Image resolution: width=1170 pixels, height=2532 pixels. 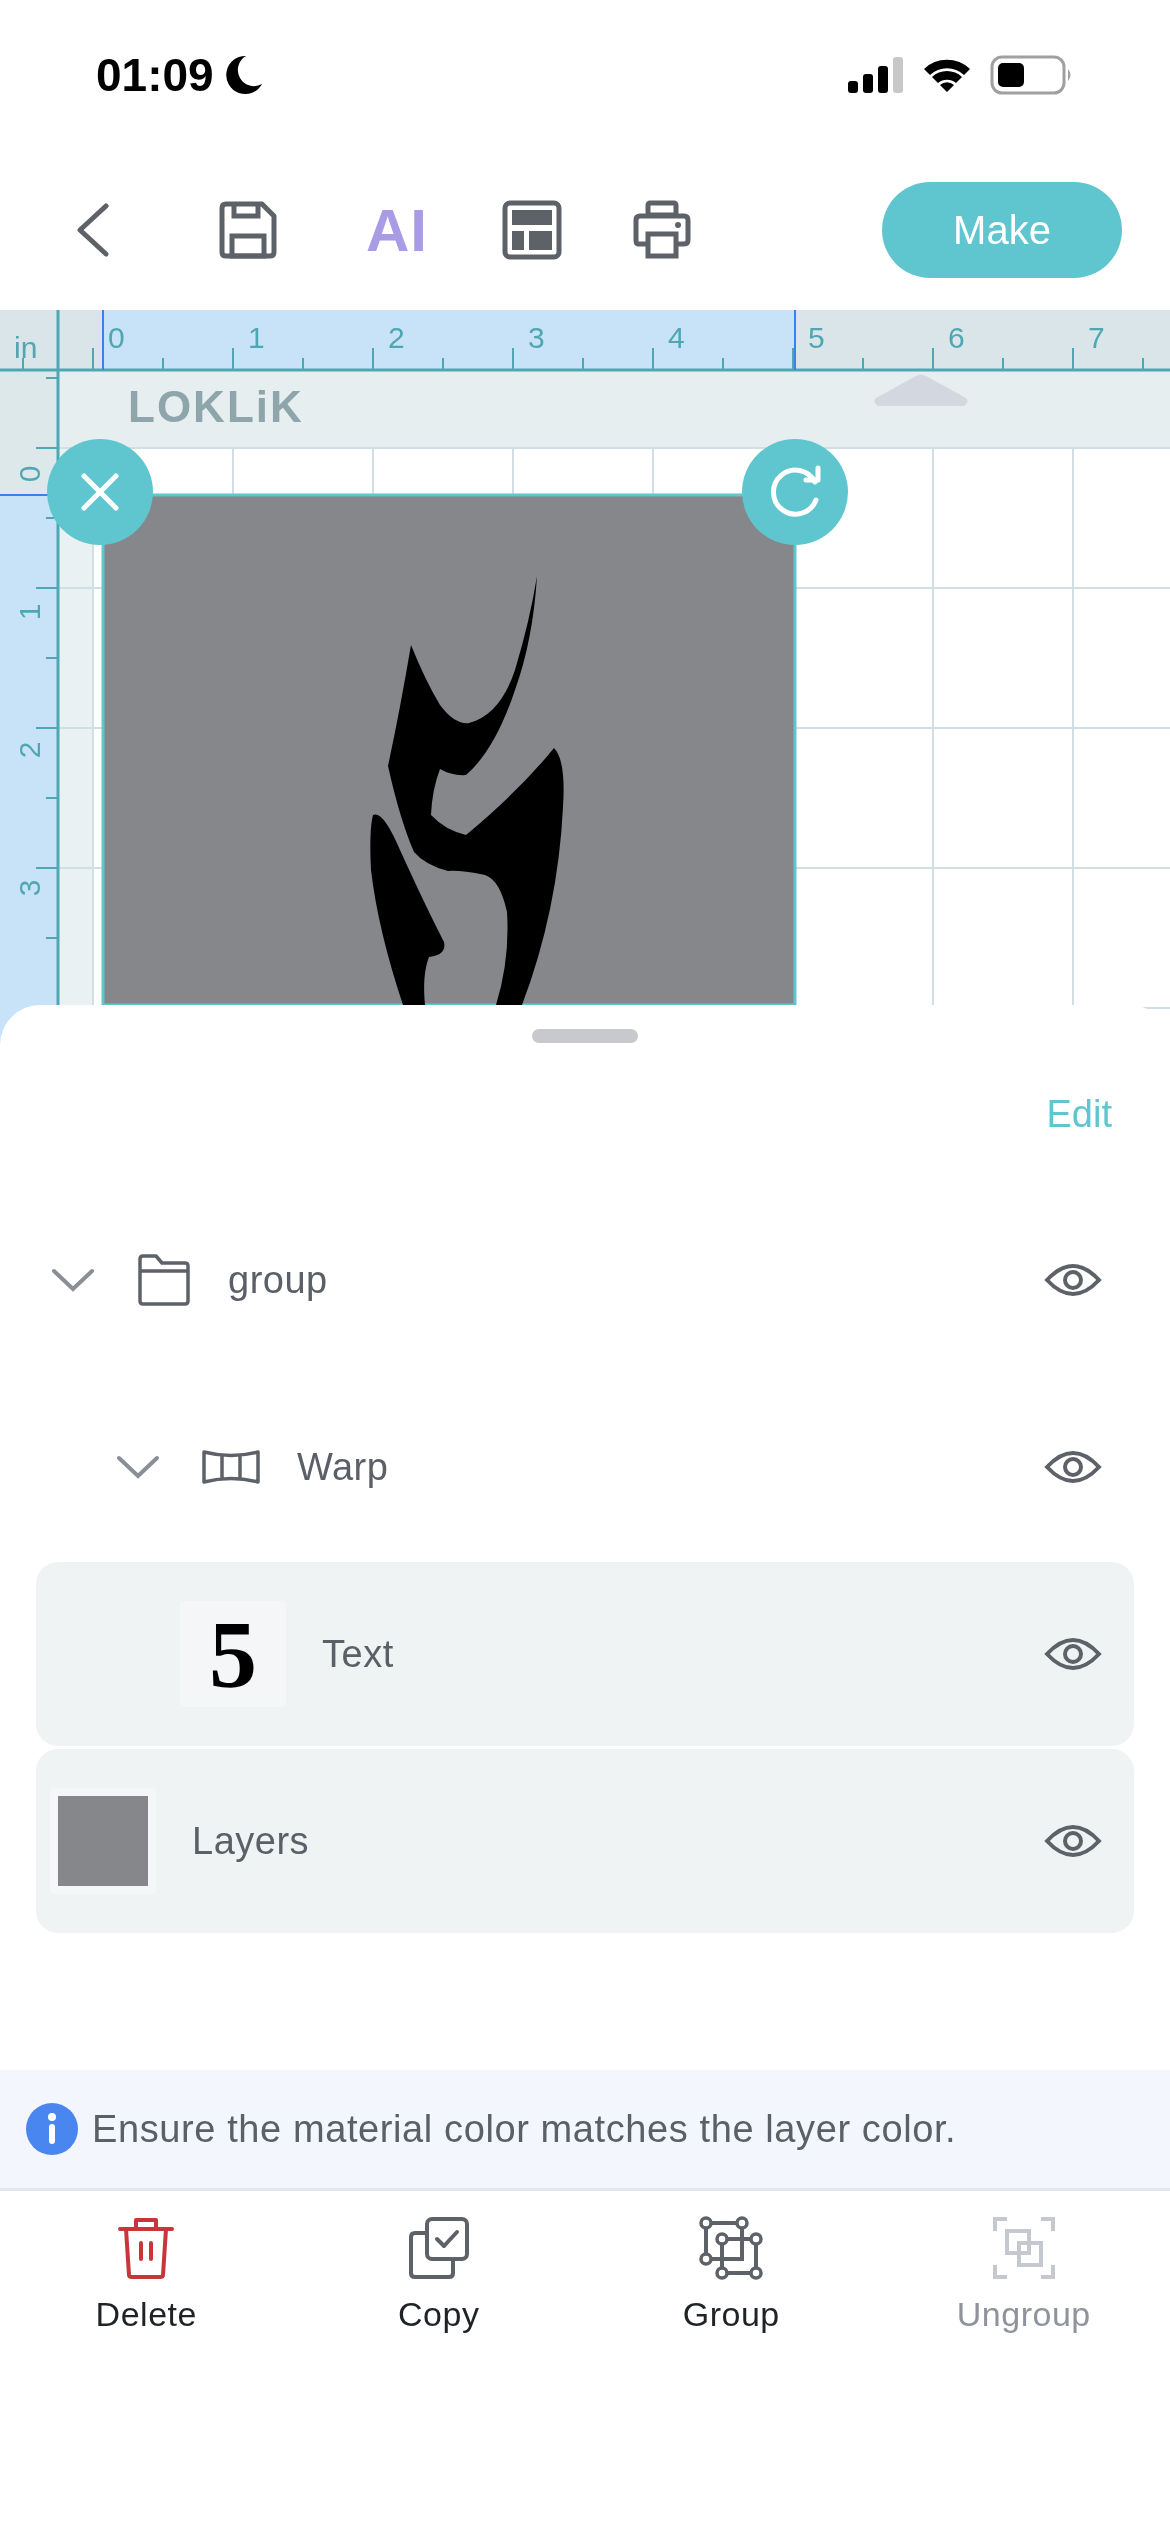 I want to click on ruler-unit: in, so click(x=26, y=347).